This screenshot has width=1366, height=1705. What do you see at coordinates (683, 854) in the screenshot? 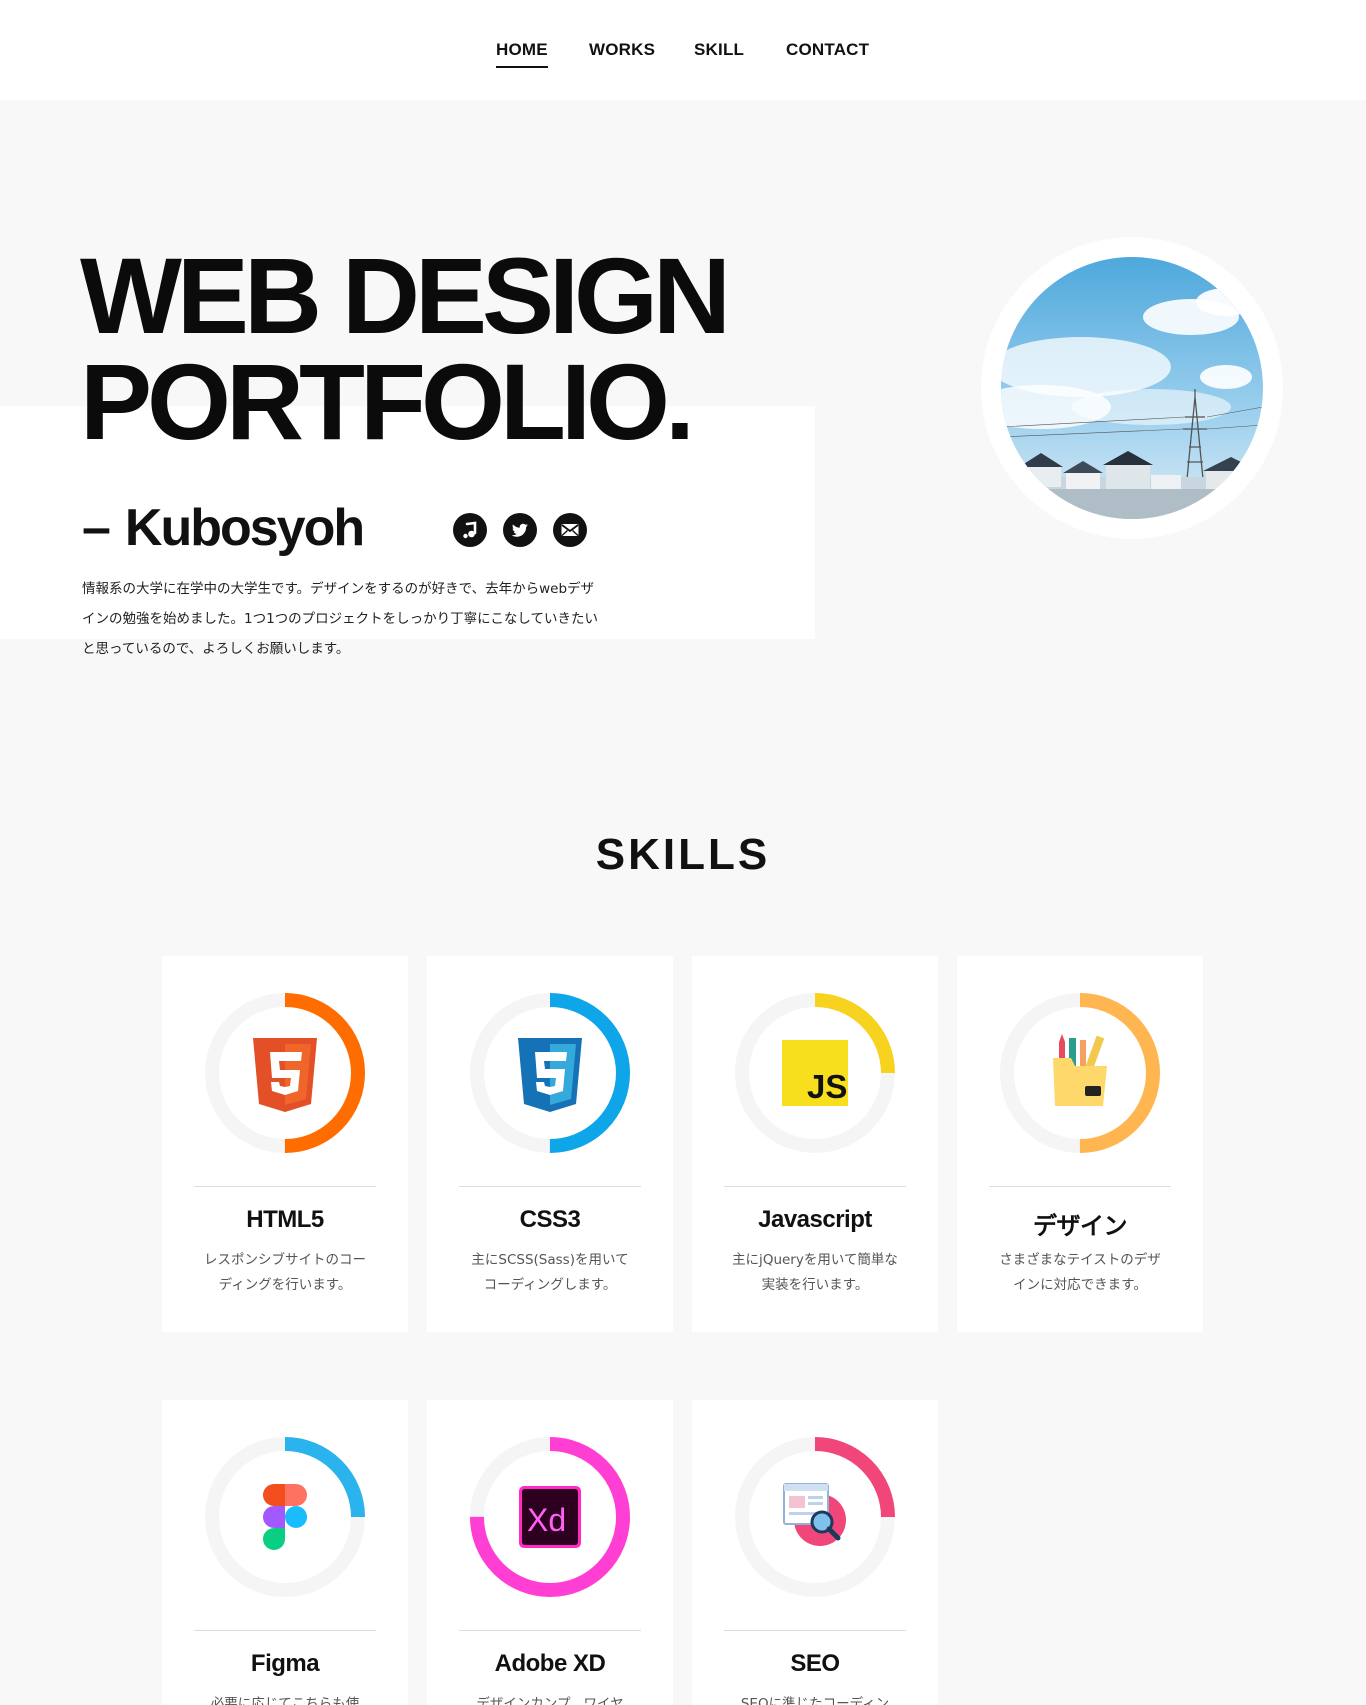
I see `skills-title: SKILLS` at bounding box center [683, 854].